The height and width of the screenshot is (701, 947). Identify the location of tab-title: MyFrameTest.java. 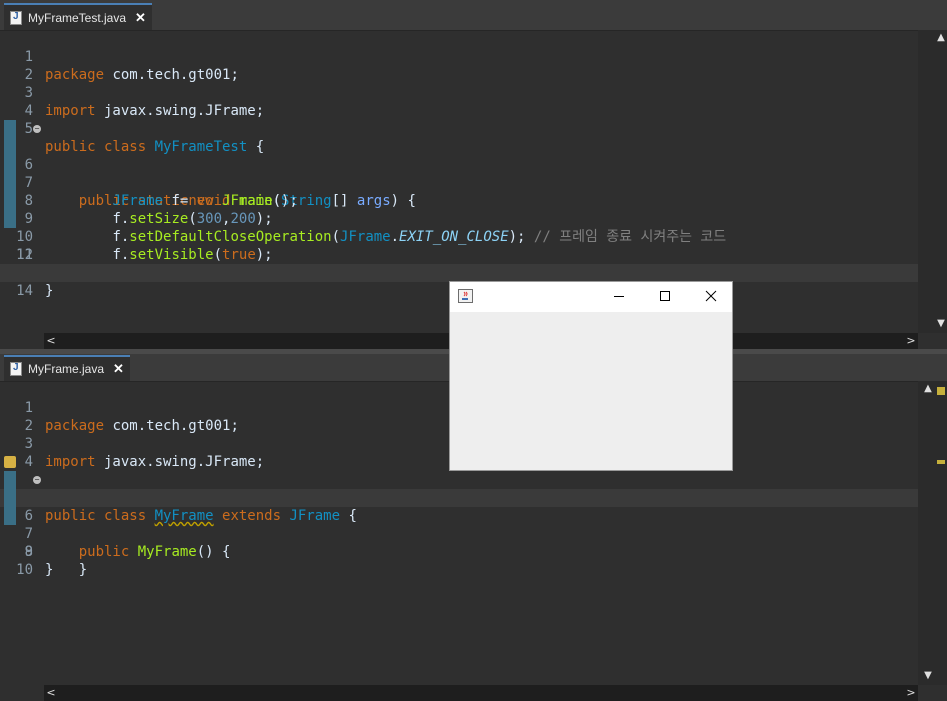
(77, 17).